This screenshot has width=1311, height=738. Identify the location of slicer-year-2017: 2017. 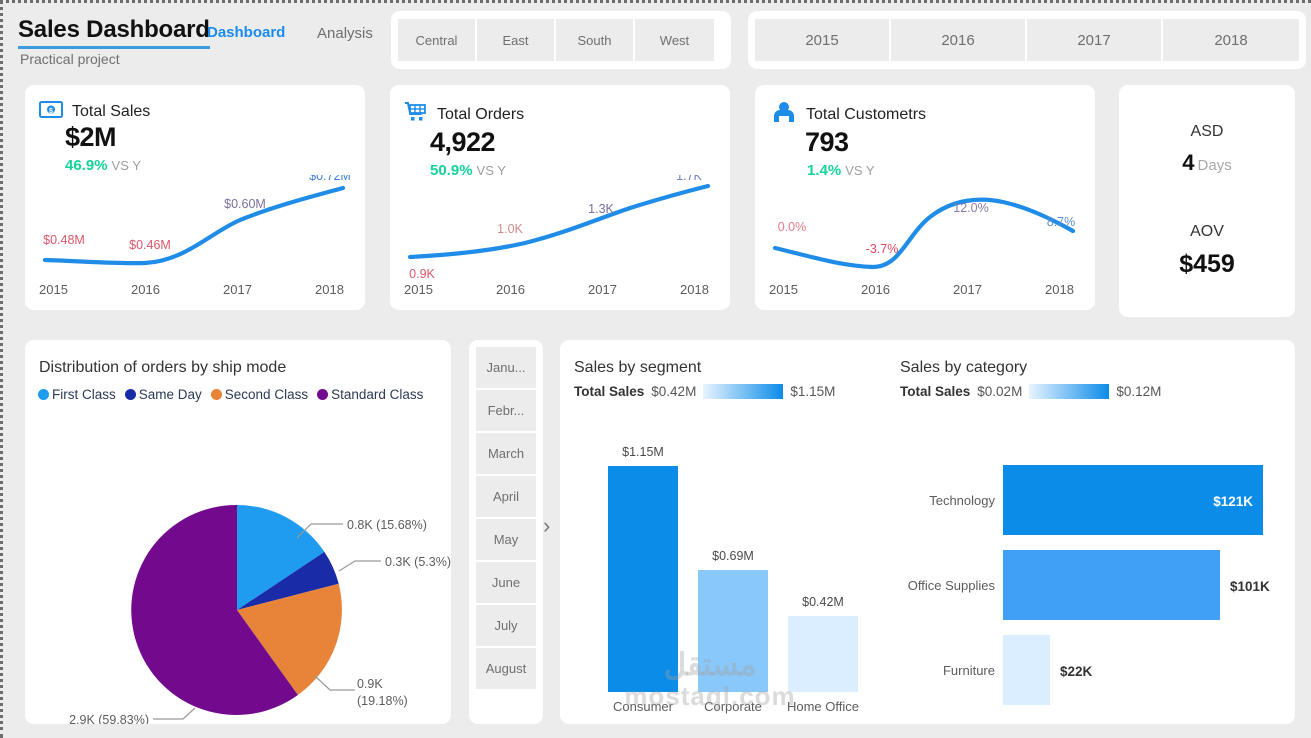
(1095, 40).